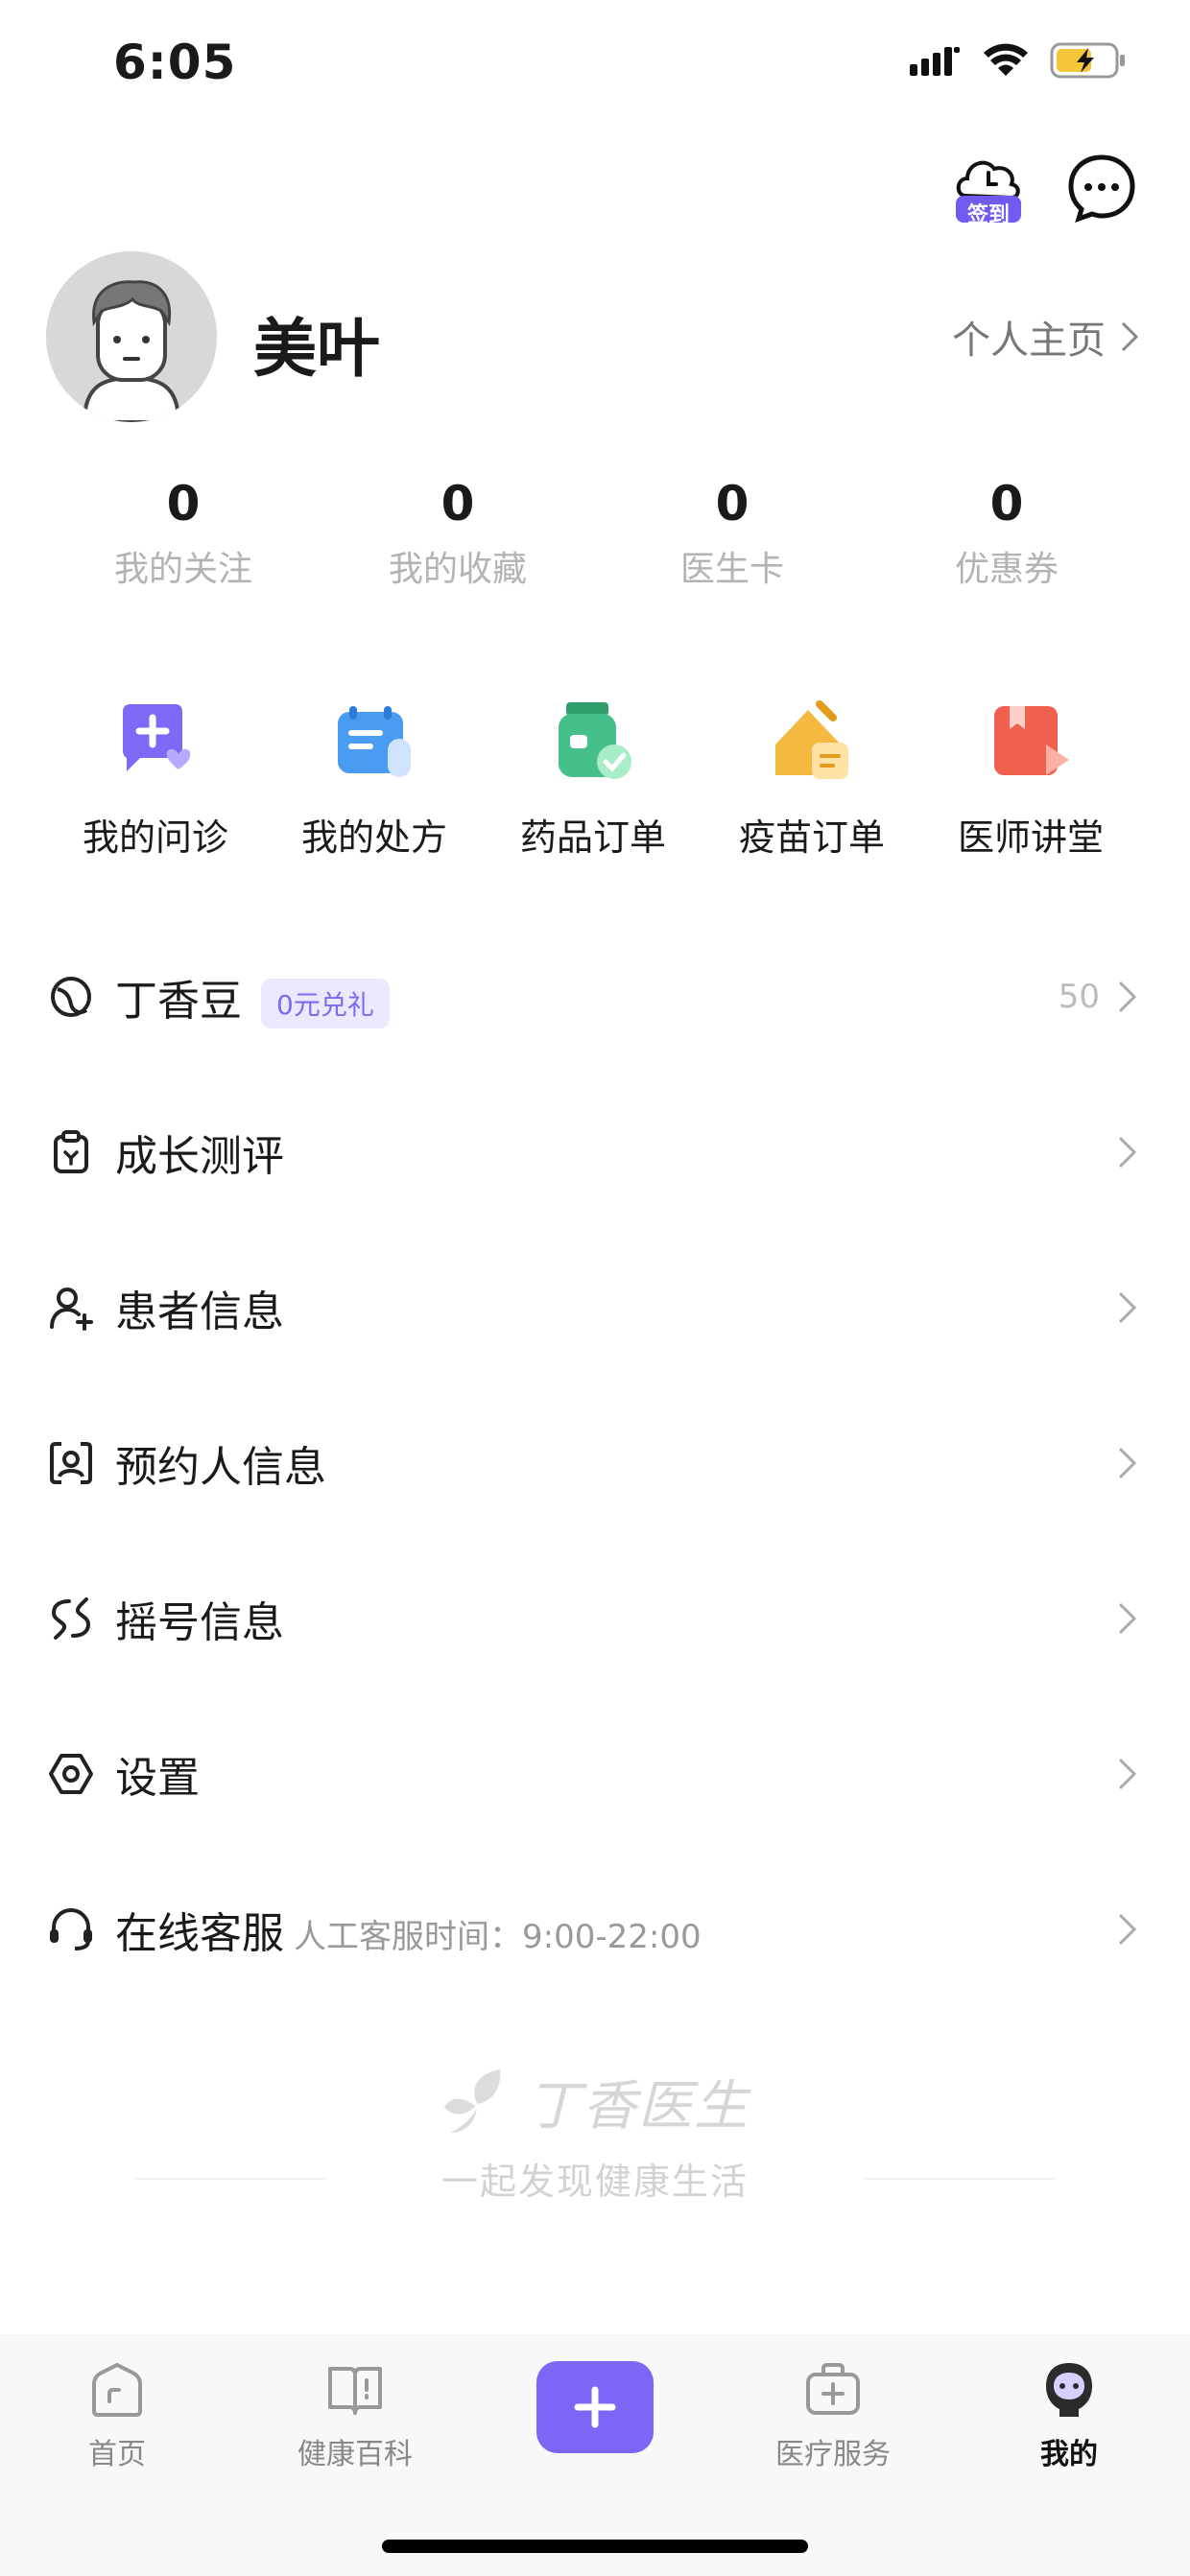  What do you see at coordinates (117, 2389) in the screenshot?
I see `home-icon` at bounding box center [117, 2389].